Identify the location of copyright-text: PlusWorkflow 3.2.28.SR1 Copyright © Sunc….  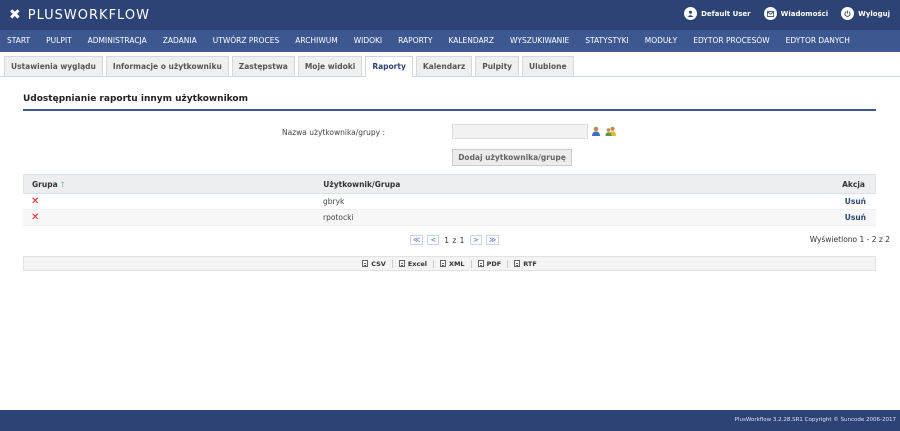
(815, 420).